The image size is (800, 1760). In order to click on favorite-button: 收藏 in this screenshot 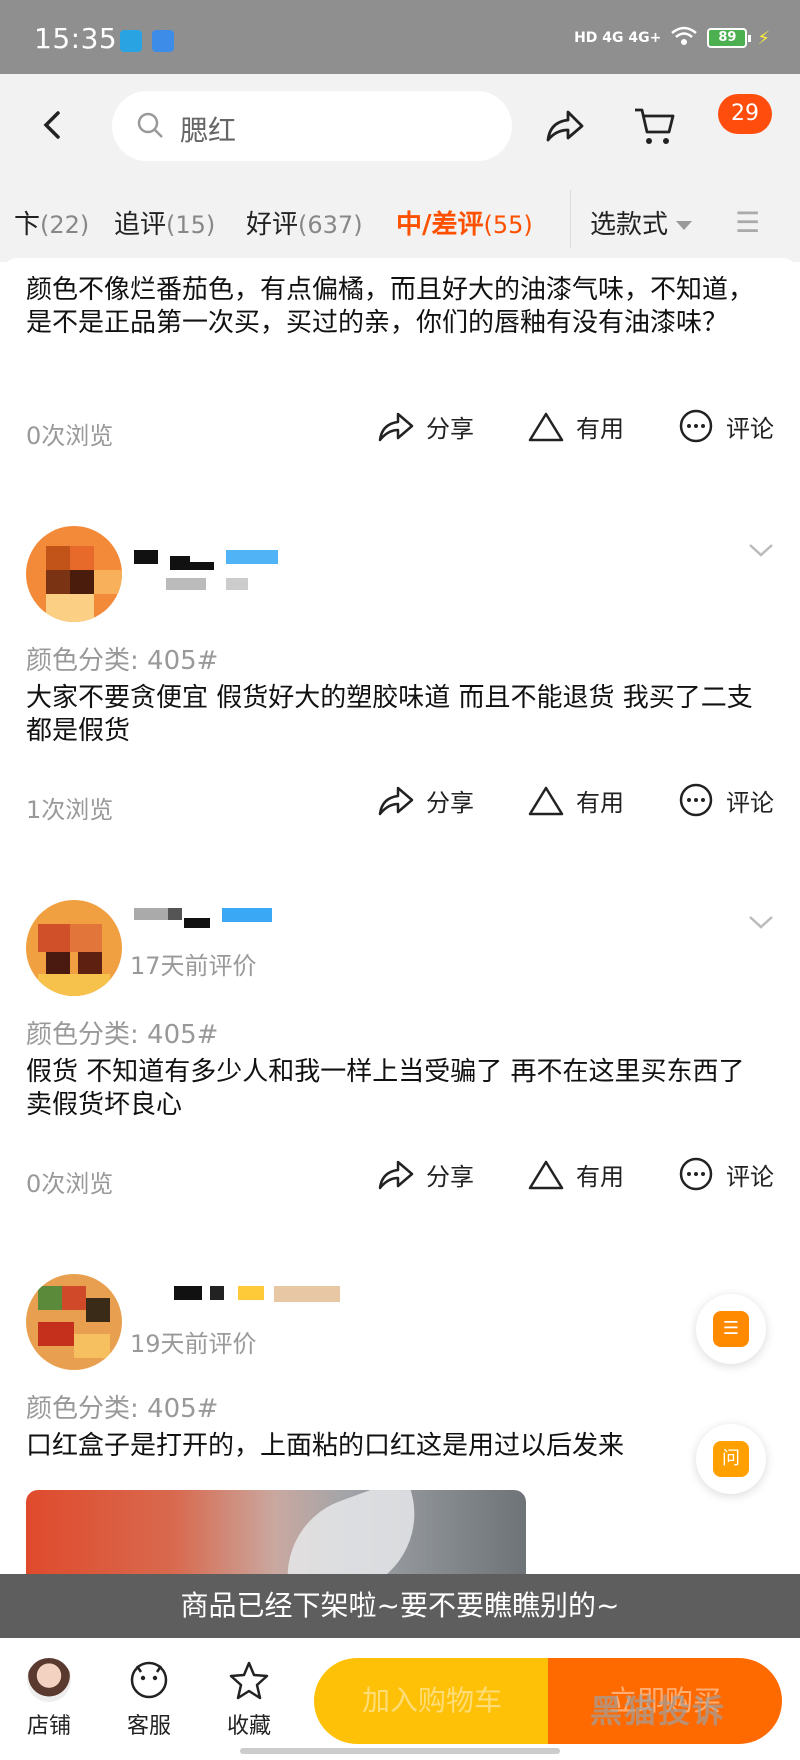, I will do `click(249, 1699)`.